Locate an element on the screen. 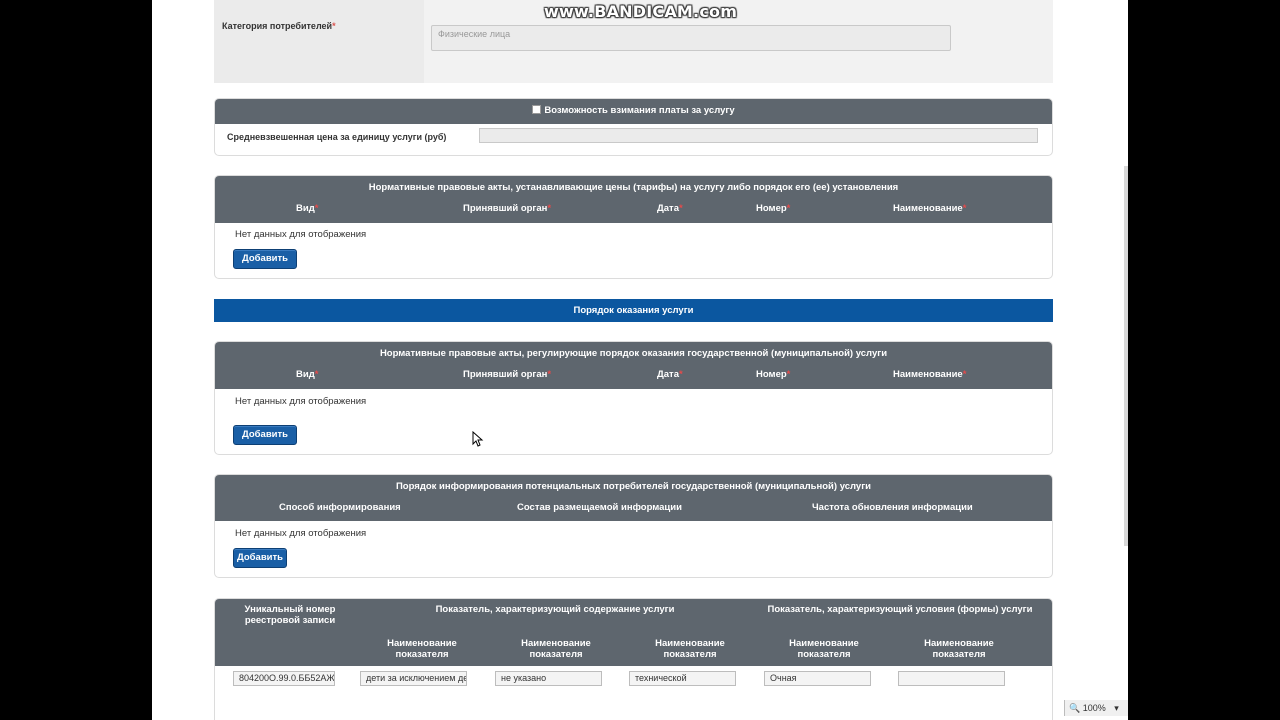 This screenshot has height=720, width=1280. indicator-field is located at coordinates (951, 678).